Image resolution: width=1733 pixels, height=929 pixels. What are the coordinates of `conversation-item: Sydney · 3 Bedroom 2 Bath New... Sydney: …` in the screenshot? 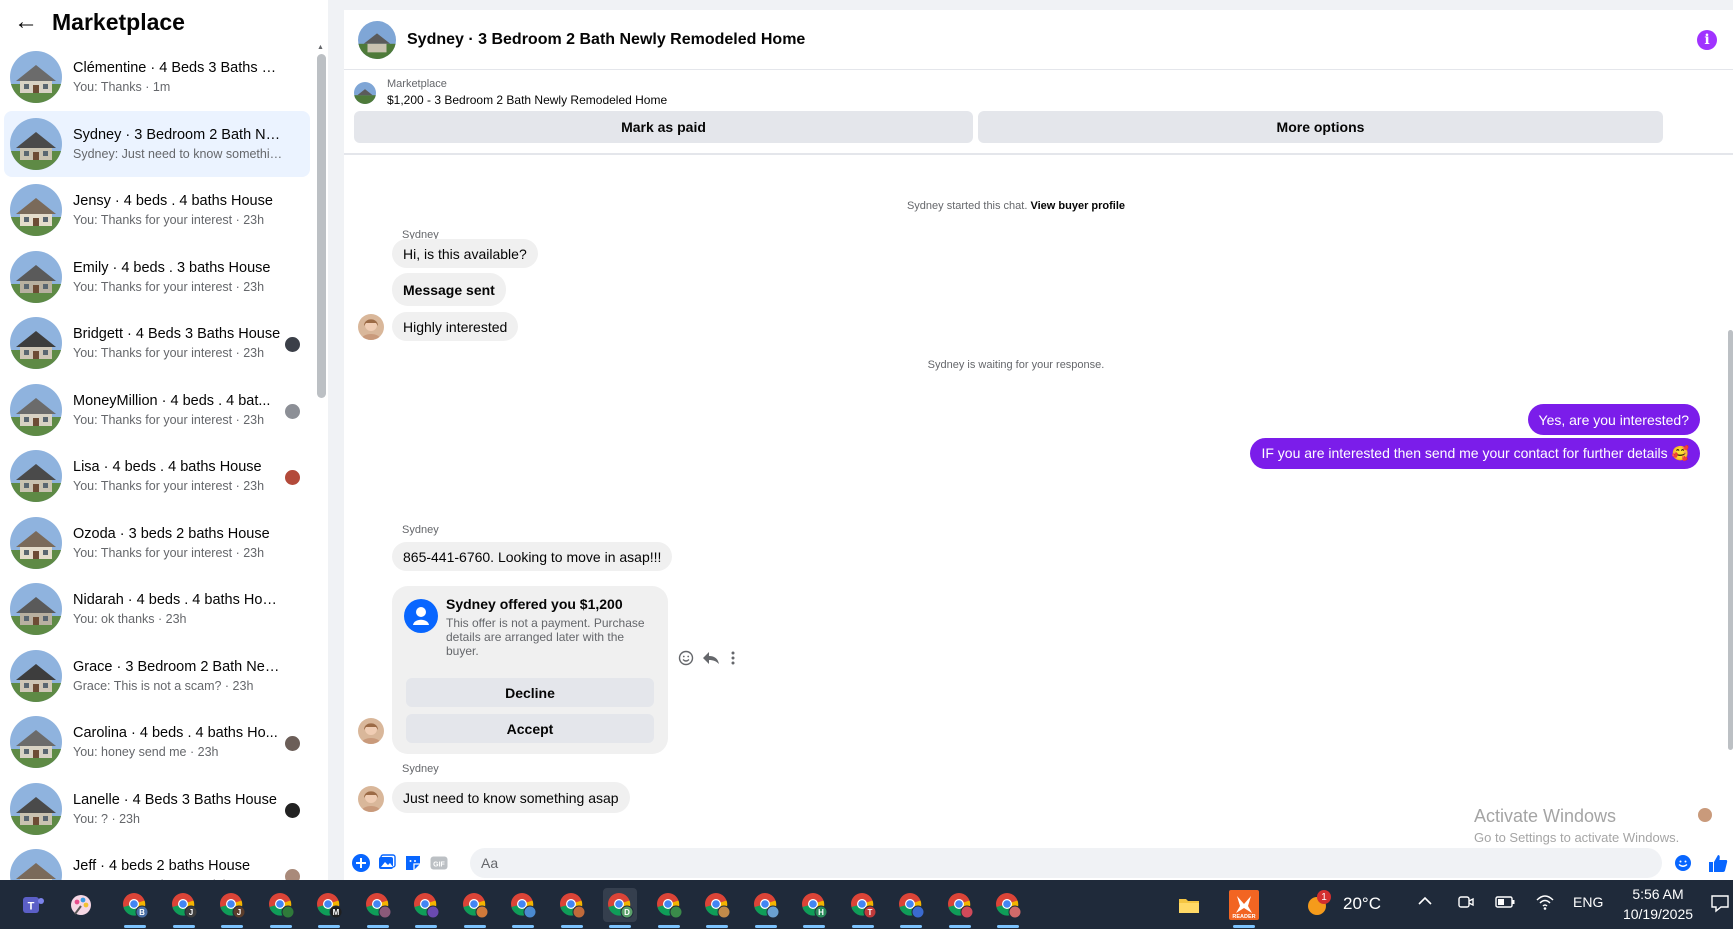 It's located at (157, 143).